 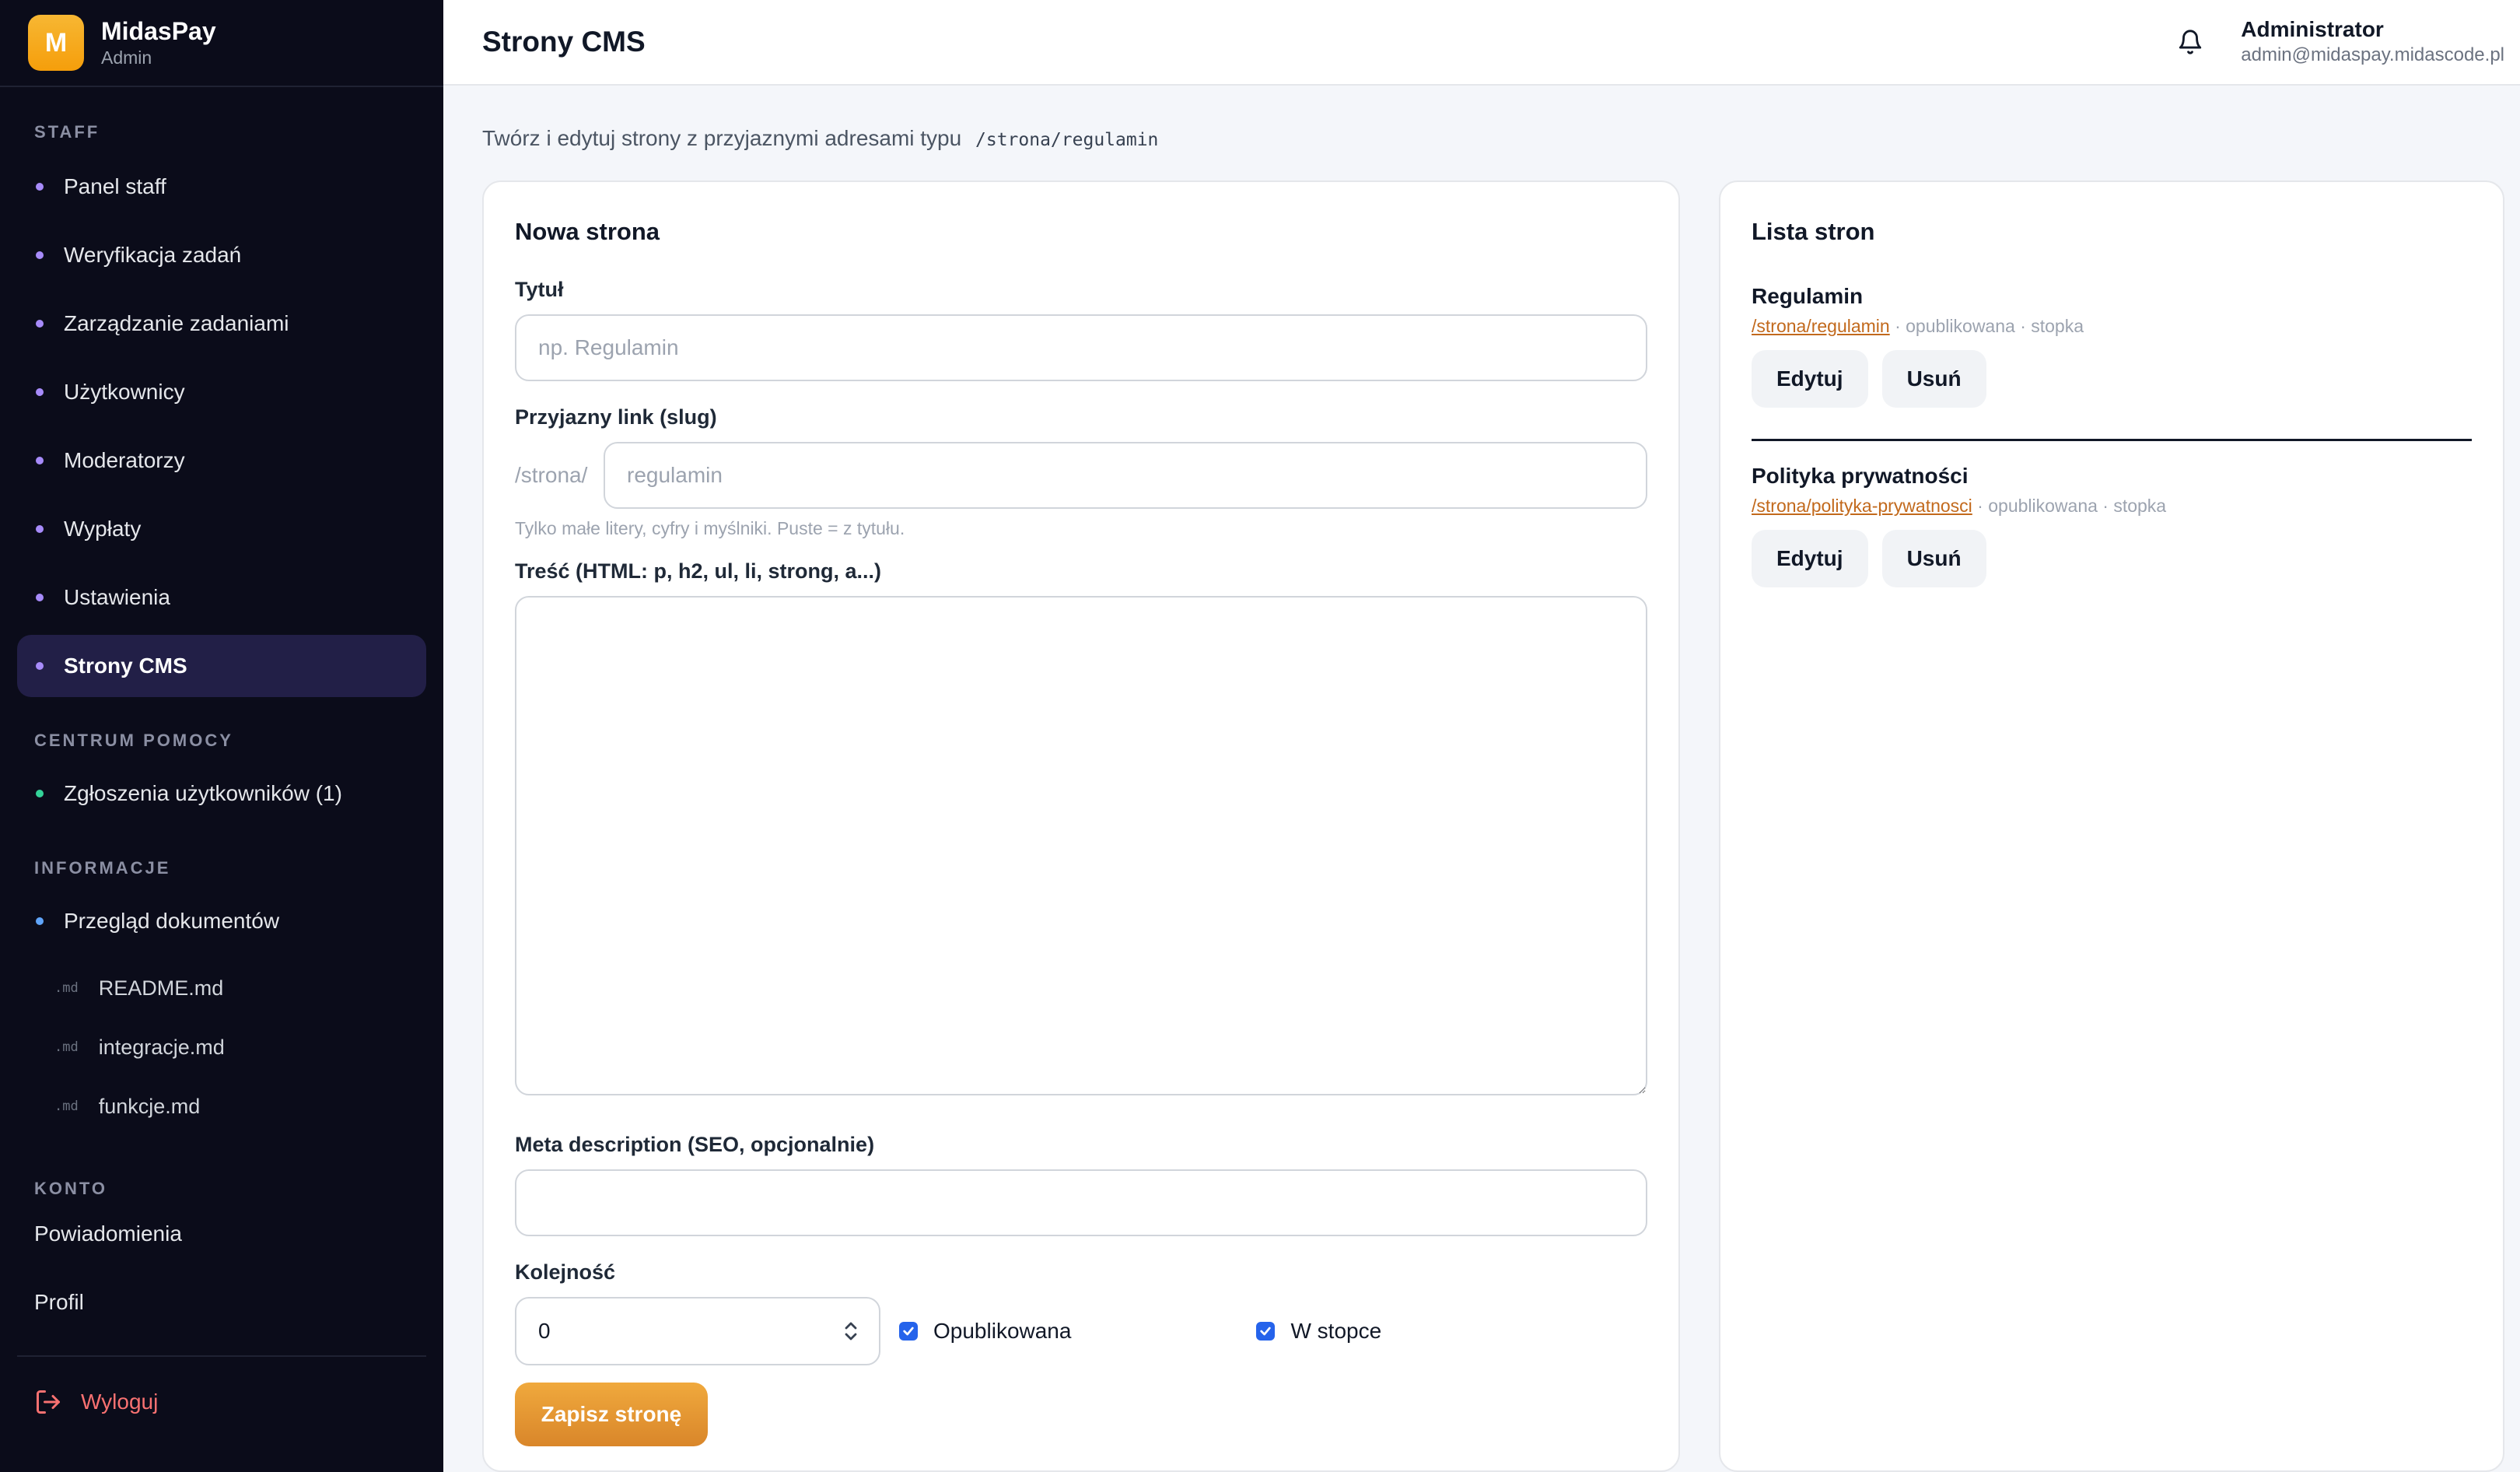 What do you see at coordinates (1821, 326) in the screenshot?
I see `page-slug-link: /strona/regulamin` at bounding box center [1821, 326].